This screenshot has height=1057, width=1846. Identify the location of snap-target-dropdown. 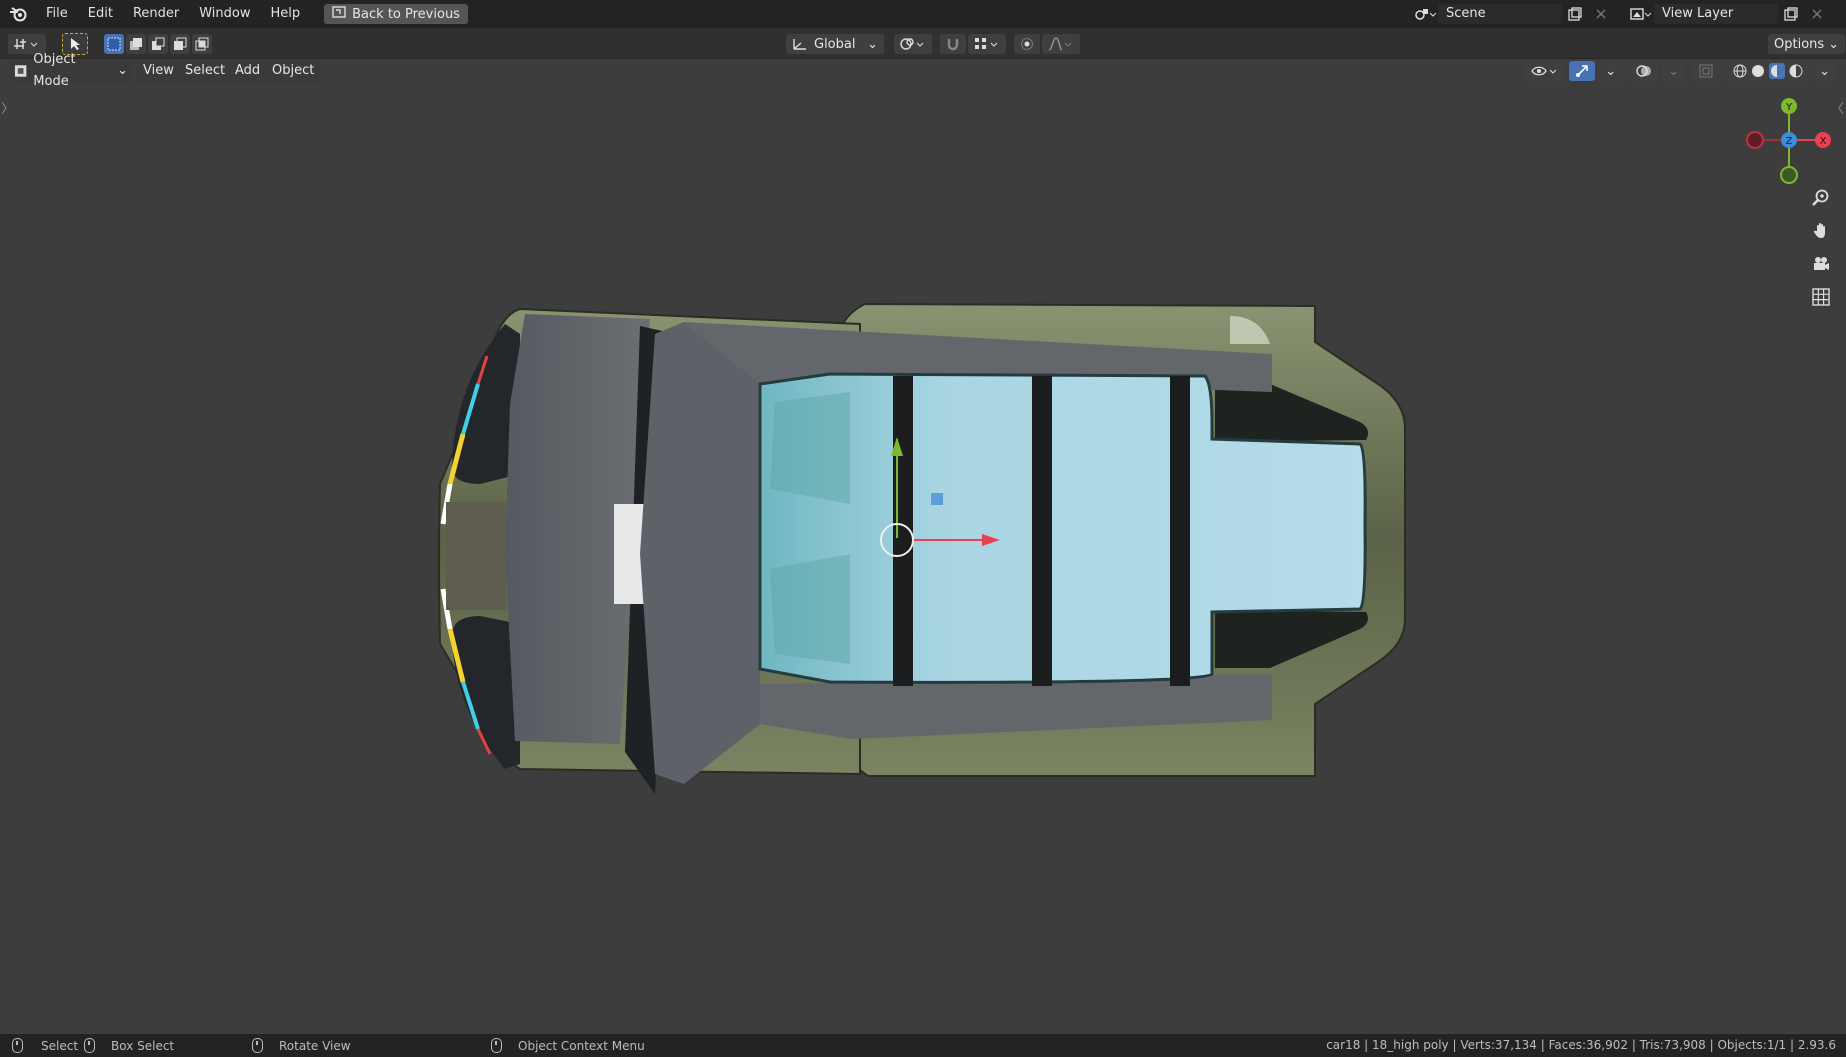
(987, 44).